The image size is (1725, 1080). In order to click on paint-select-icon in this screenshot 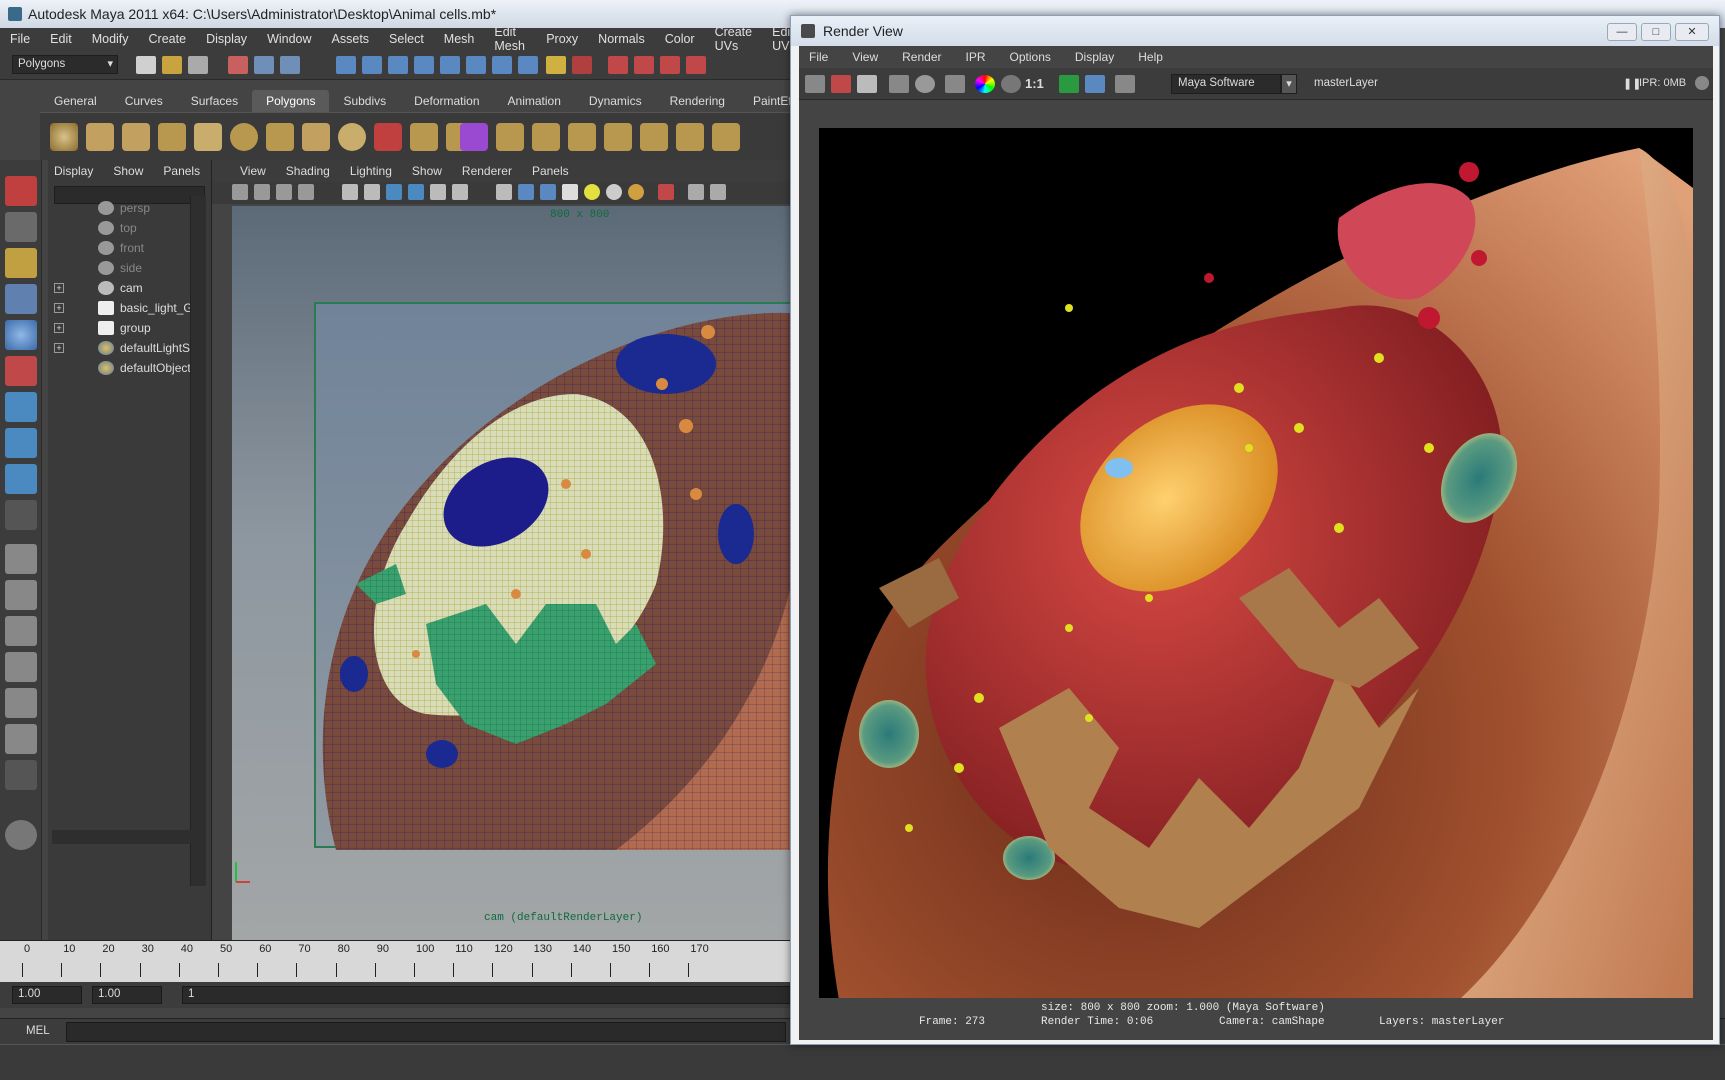, I will do `click(21, 263)`.